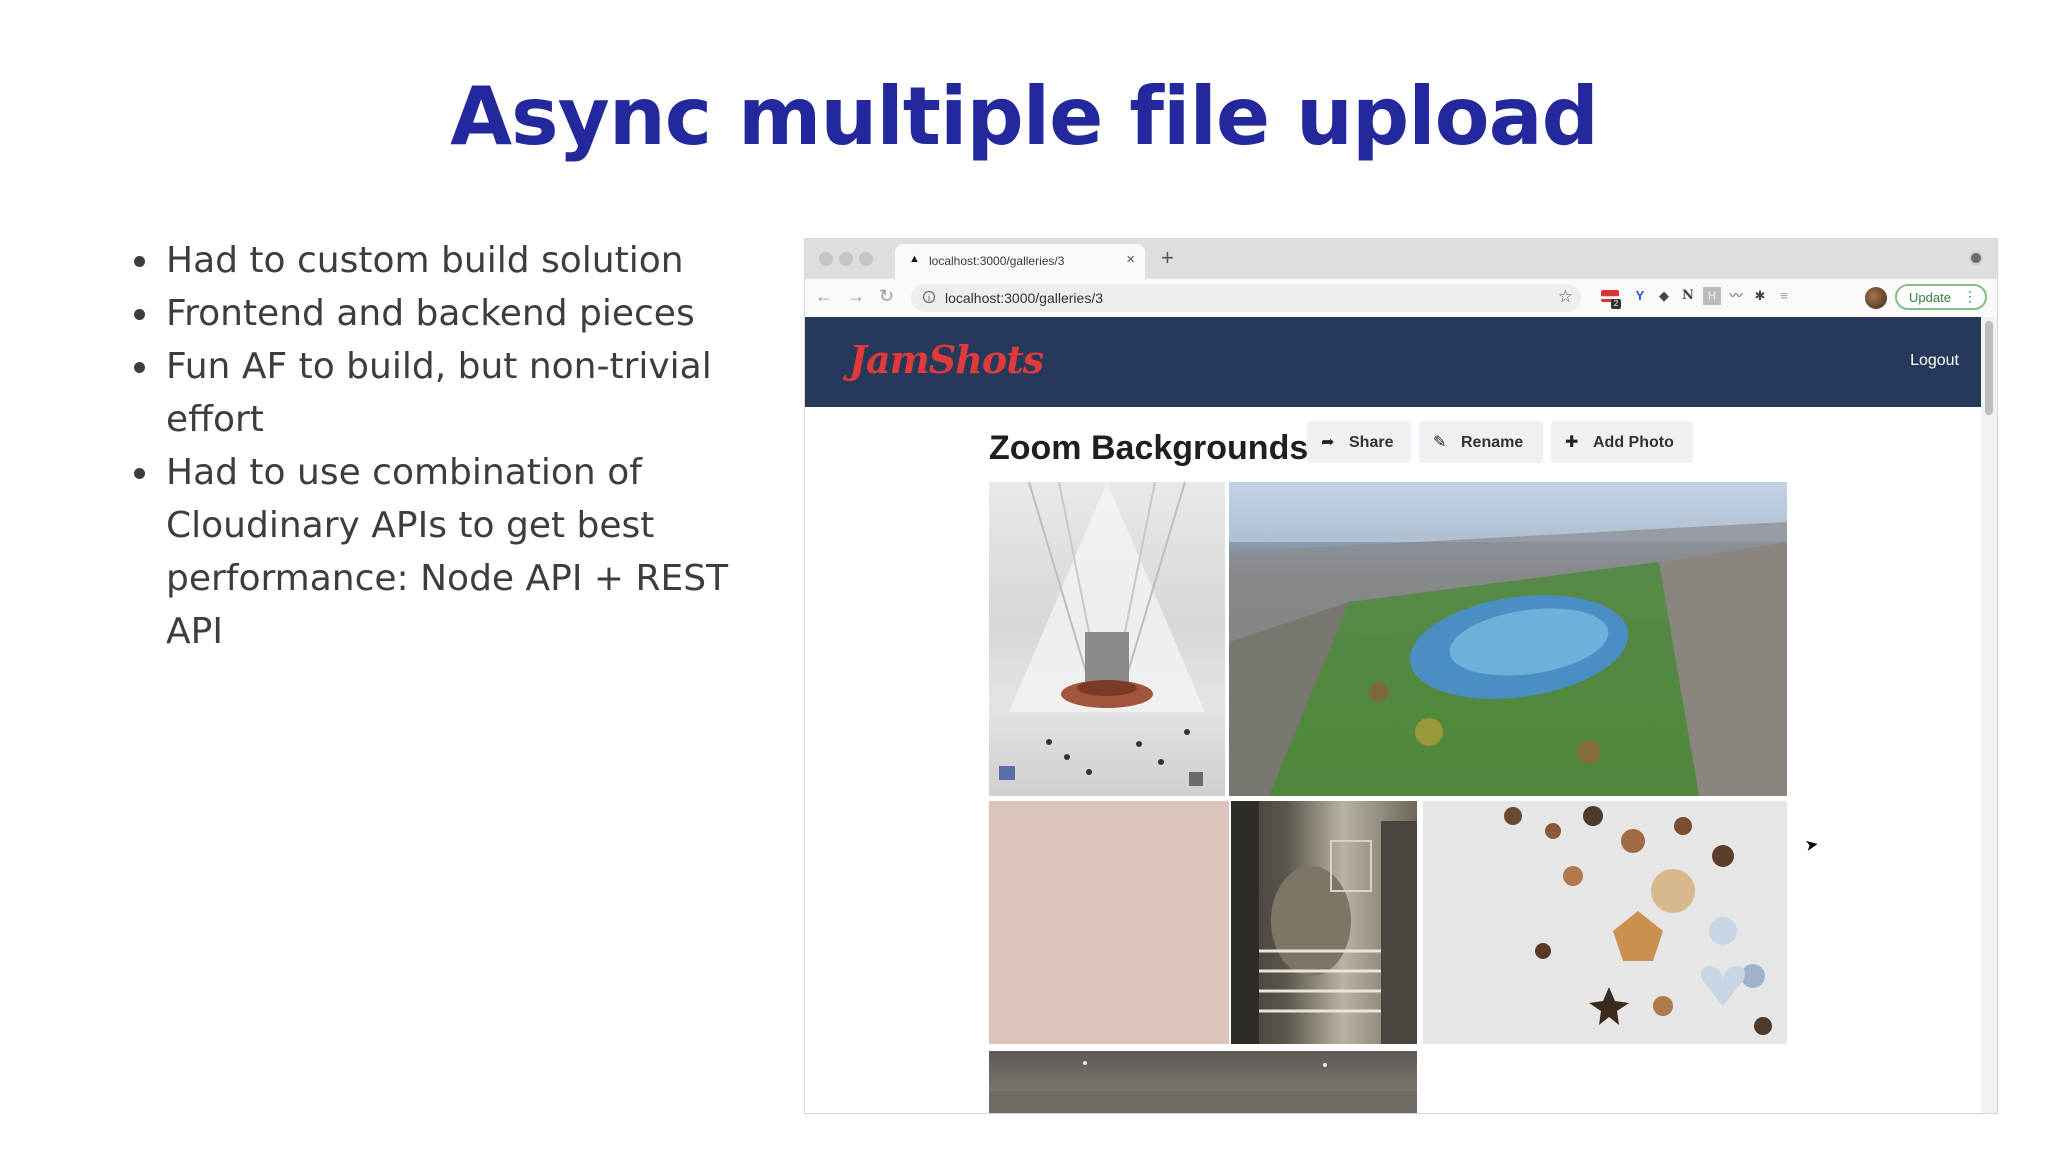  Describe the element at coordinates (1109, 922) in the screenshot. I see `photo-pink-wall` at that location.